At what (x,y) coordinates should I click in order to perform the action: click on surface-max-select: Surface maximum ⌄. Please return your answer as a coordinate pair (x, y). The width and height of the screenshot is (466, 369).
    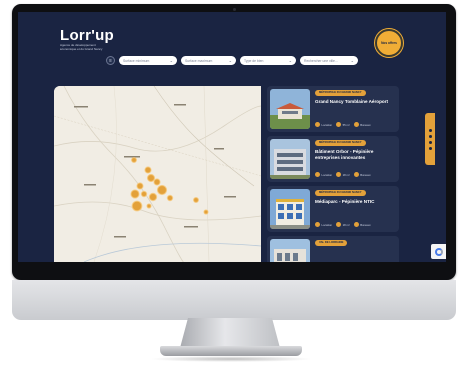
    Looking at the image, I should click on (208, 60).